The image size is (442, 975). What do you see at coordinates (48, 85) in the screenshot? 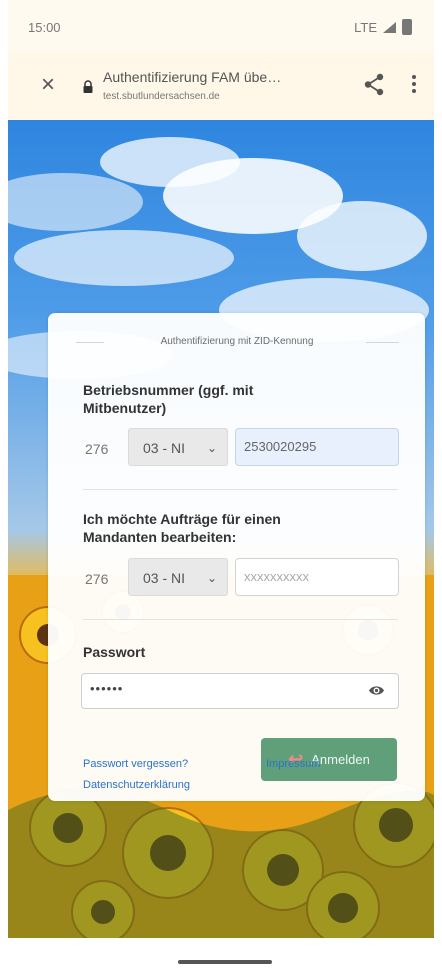
I see `close-icon: ×` at bounding box center [48, 85].